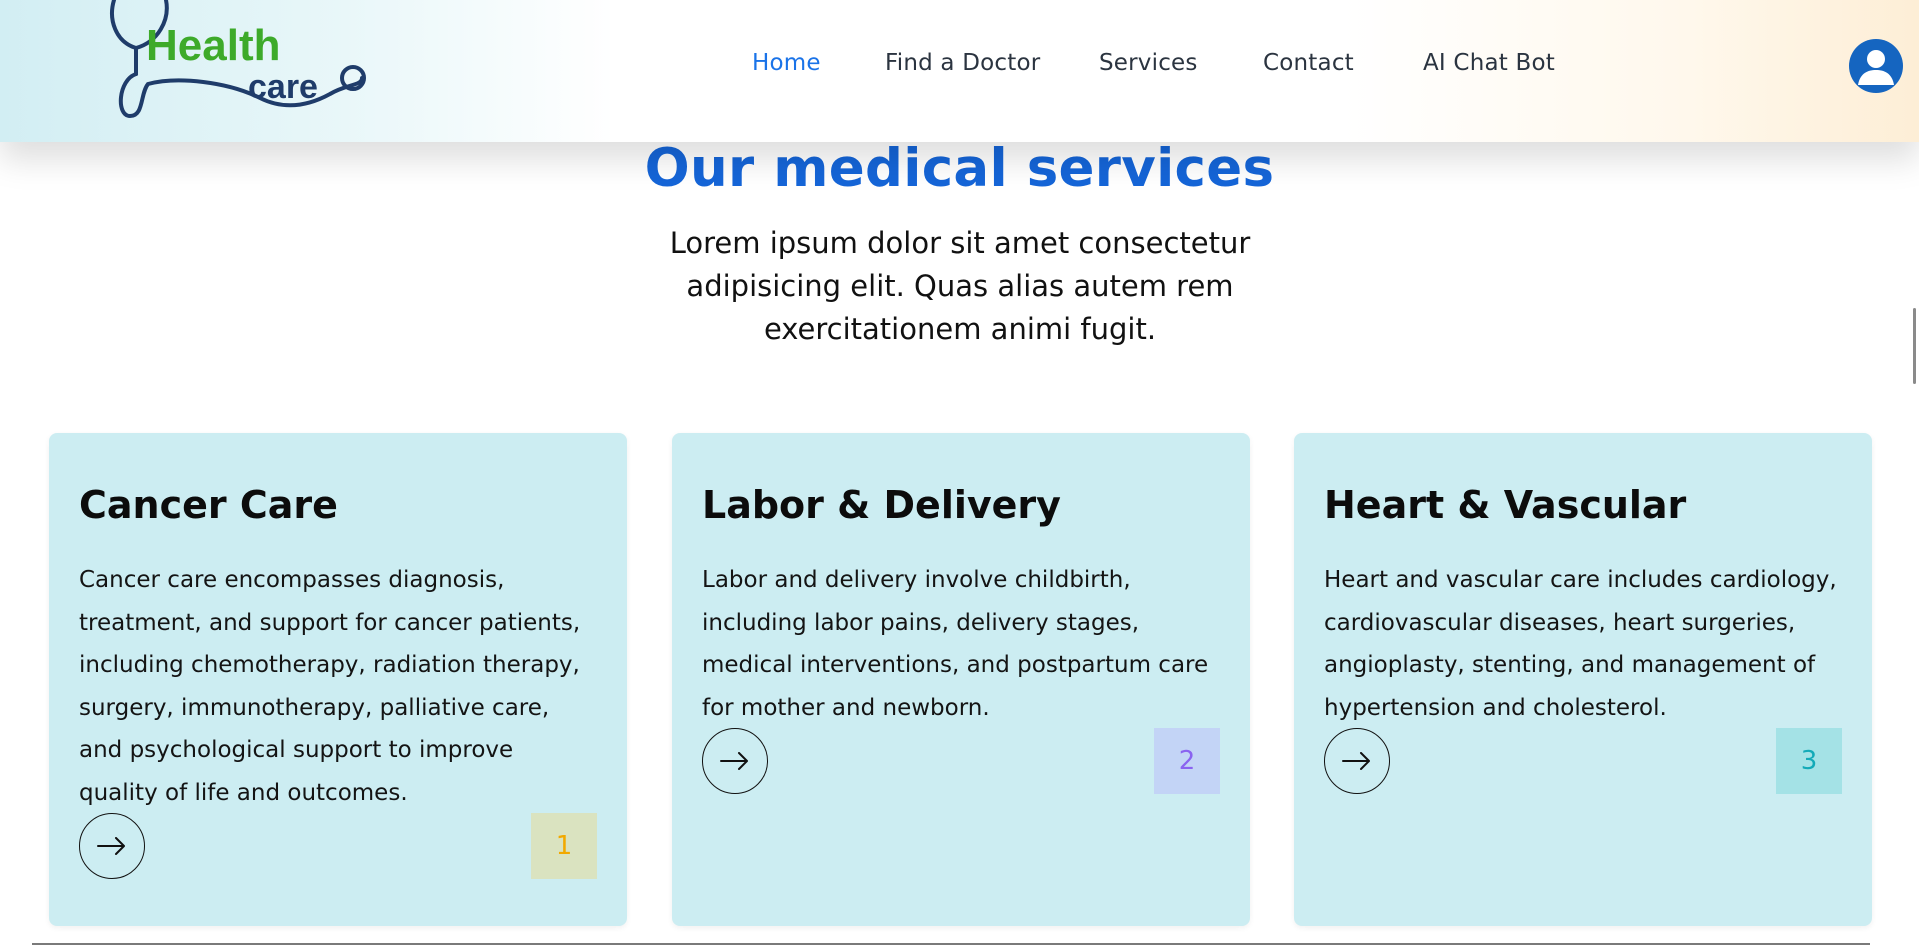  I want to click on card-number-badge: 2, so click(1187, 761).